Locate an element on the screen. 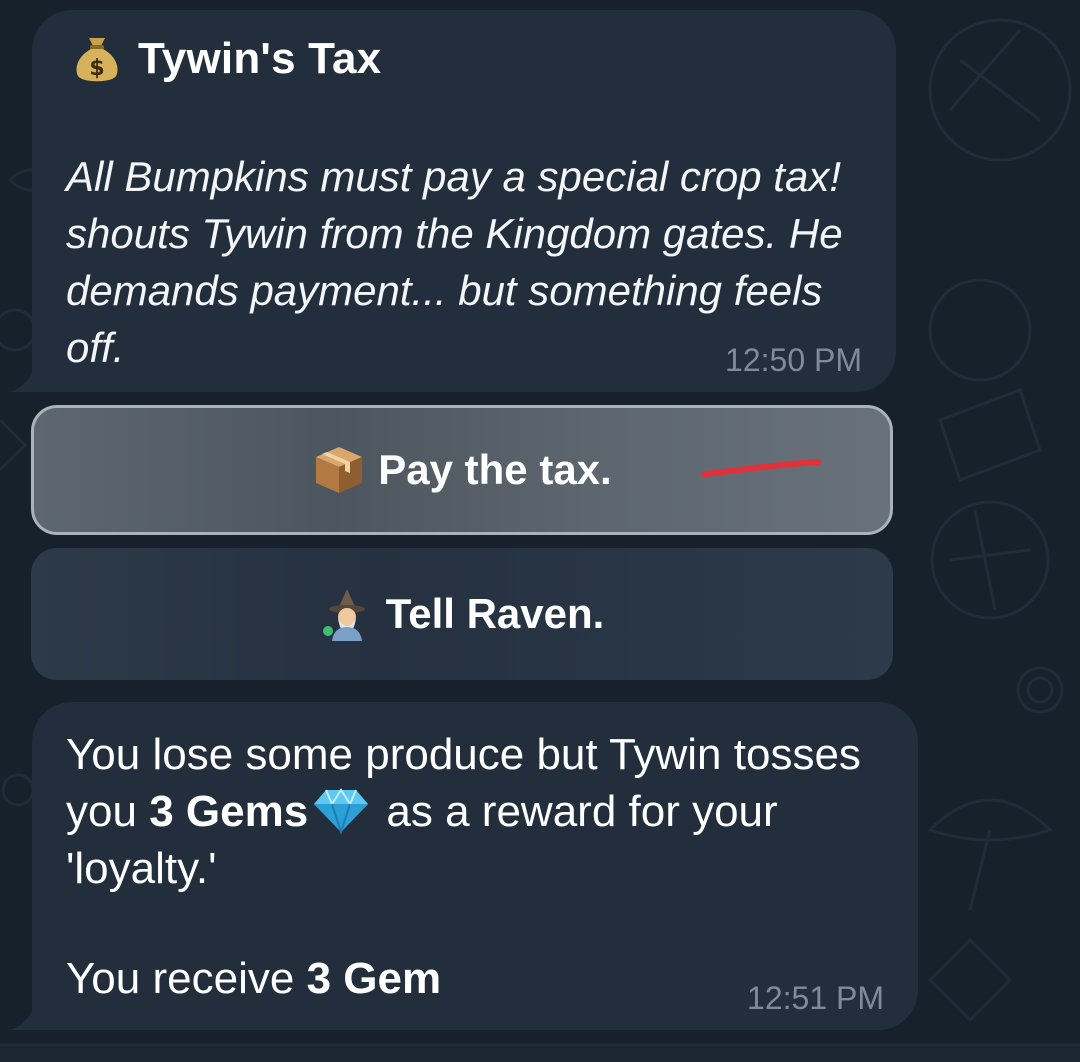 The width and height of the screenshot is (1080, 1062). tell-raven-label: Tell Raven. is located at coordinates (495, 613).